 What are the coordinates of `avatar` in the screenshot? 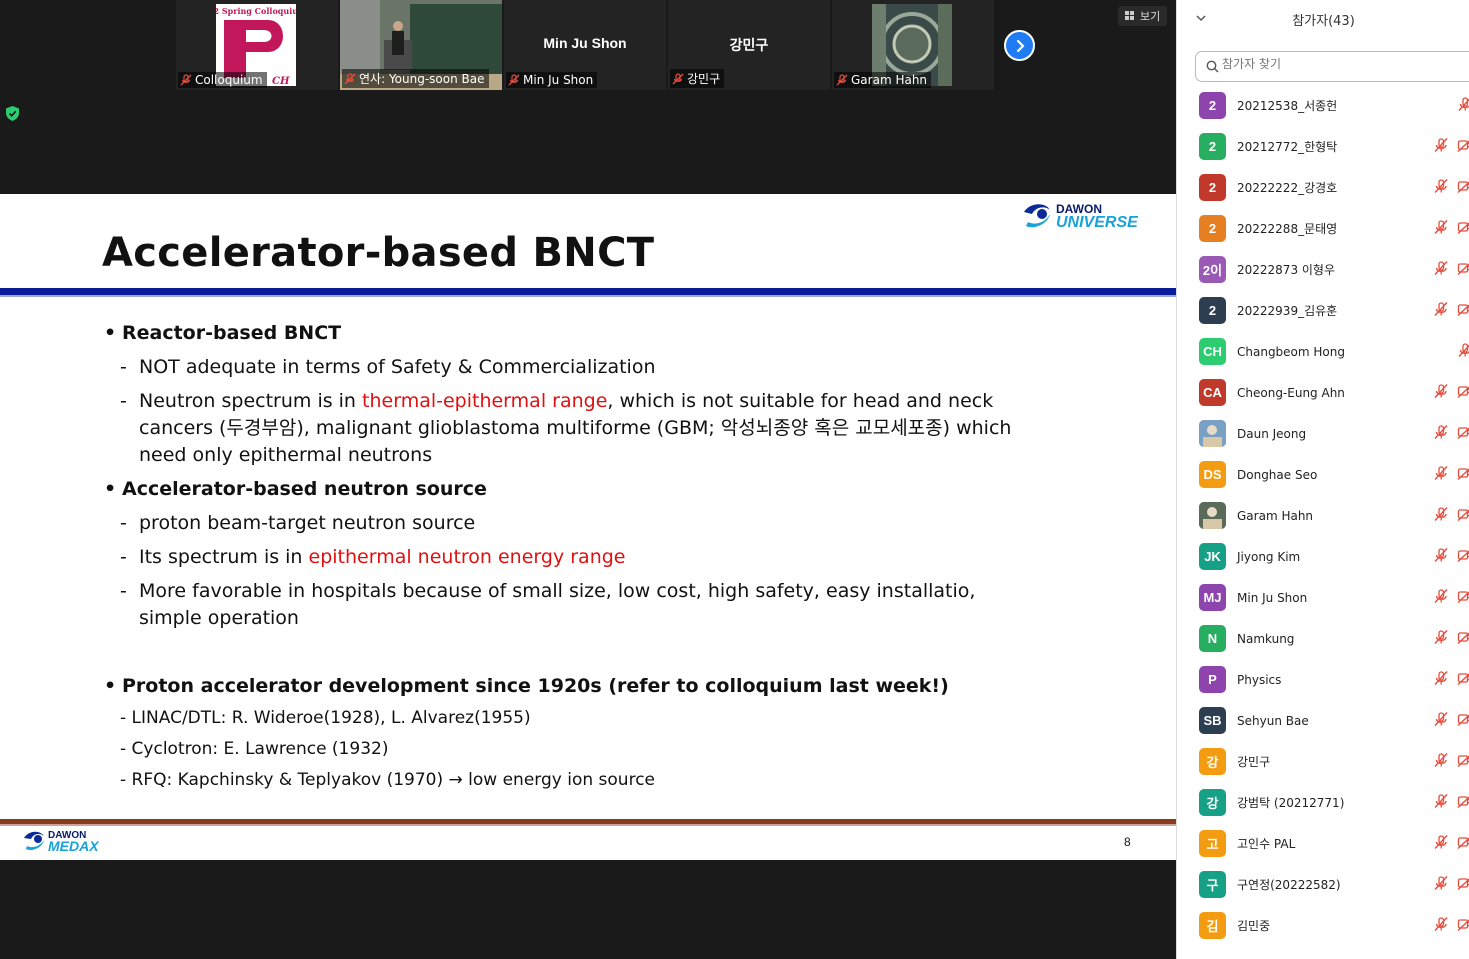 It's located at (1212, 433).